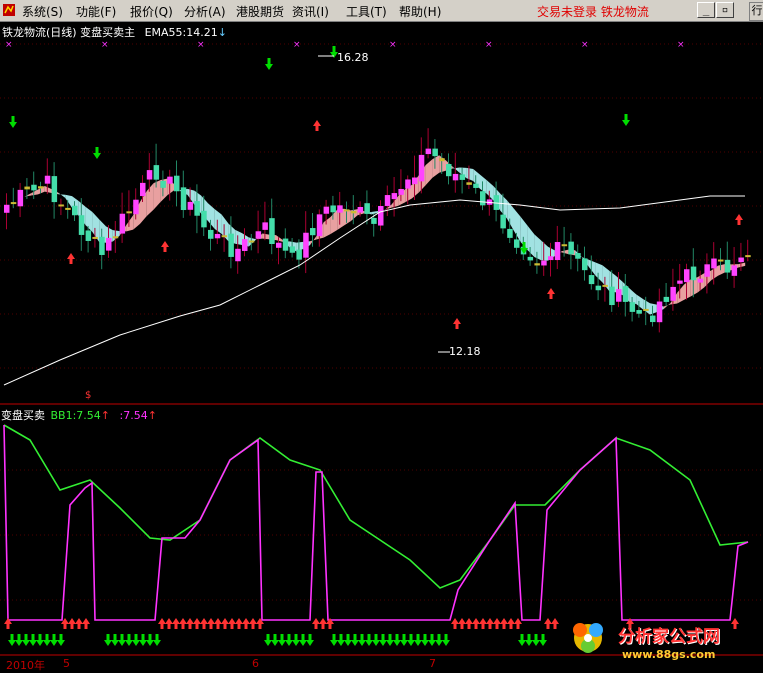 Image resolution: width=763 pixels, height=673 pixels. Describe the element at coordinates (152, 415) in the screenshot. I see `value2-arrow-icon: ↑` at that location.